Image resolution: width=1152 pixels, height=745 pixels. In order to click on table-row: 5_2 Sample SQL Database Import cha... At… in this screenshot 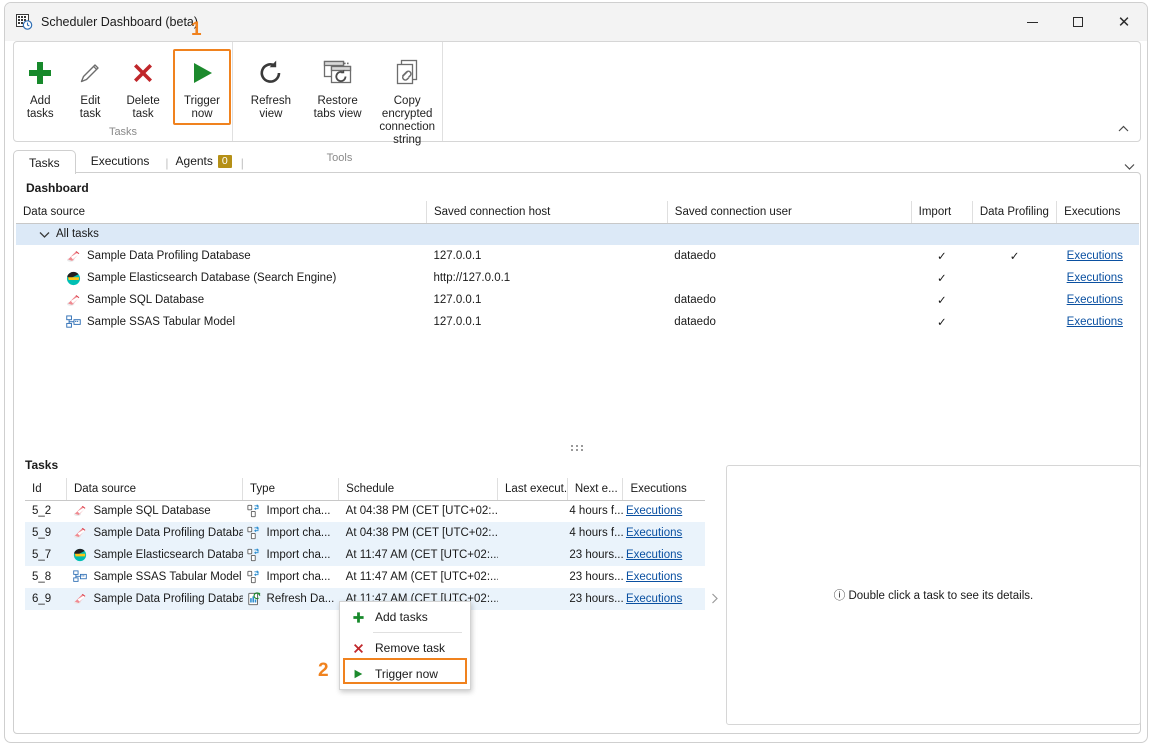, I will do `click(365, 511)`.